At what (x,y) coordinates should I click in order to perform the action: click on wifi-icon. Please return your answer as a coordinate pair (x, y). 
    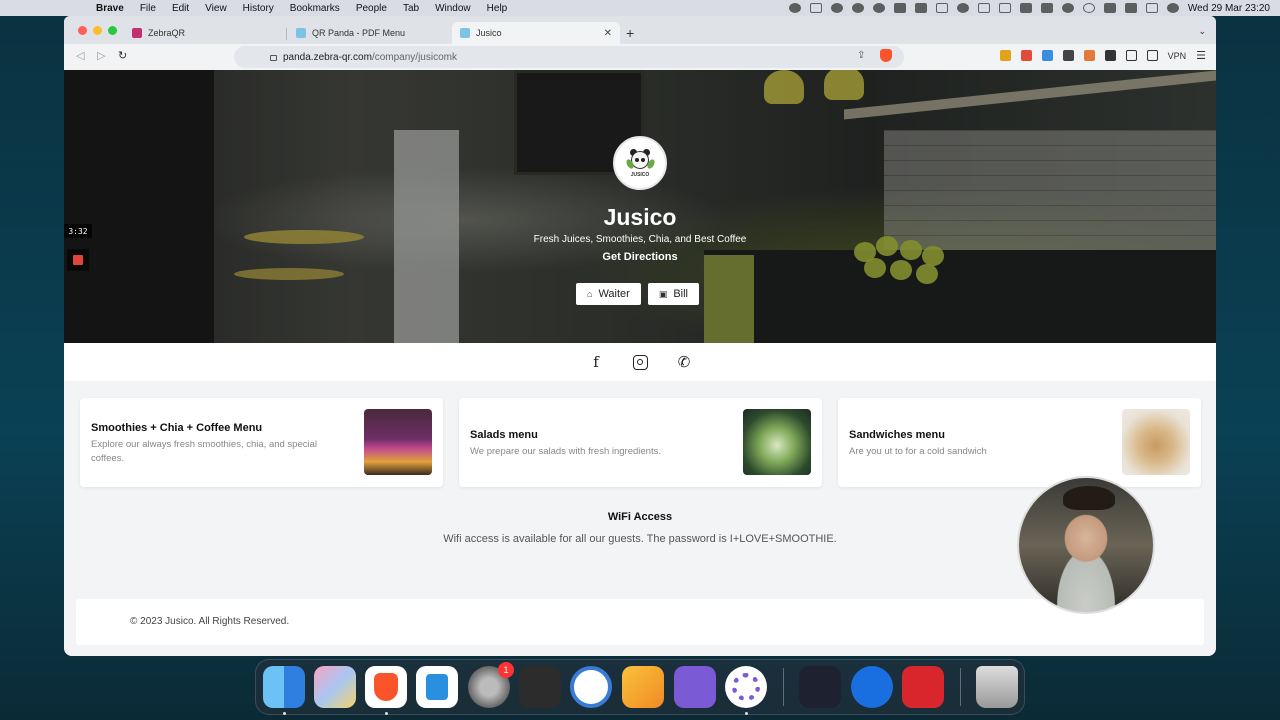
    Looking at the image, I should click on (1109, 8).